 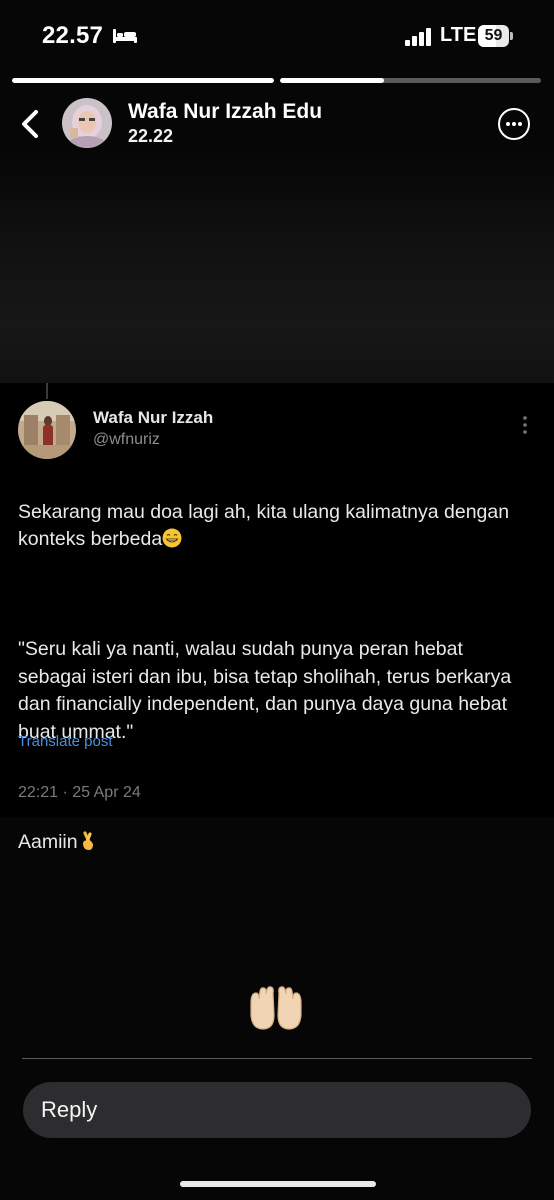 I want to click on back-arrow-icon, so click(x=32, y=124).